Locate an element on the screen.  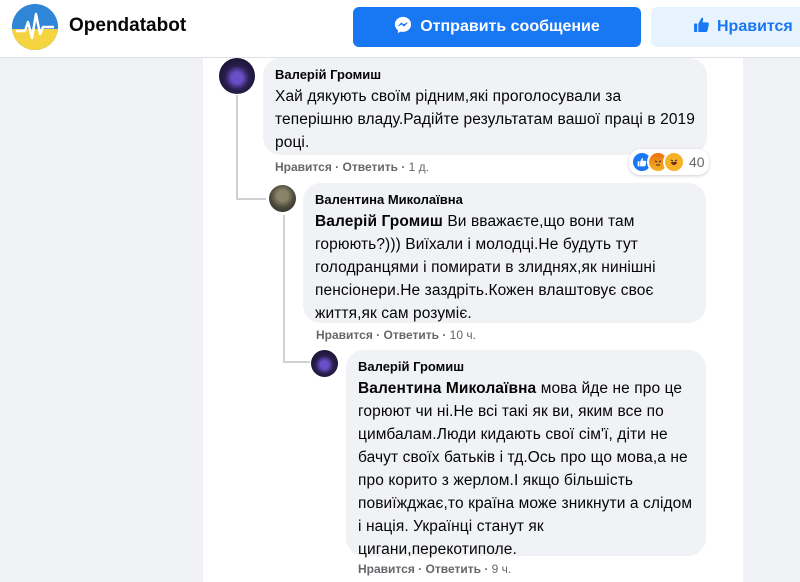
send-message-button: Отправить сообщение is located at coordinates (497, 27).